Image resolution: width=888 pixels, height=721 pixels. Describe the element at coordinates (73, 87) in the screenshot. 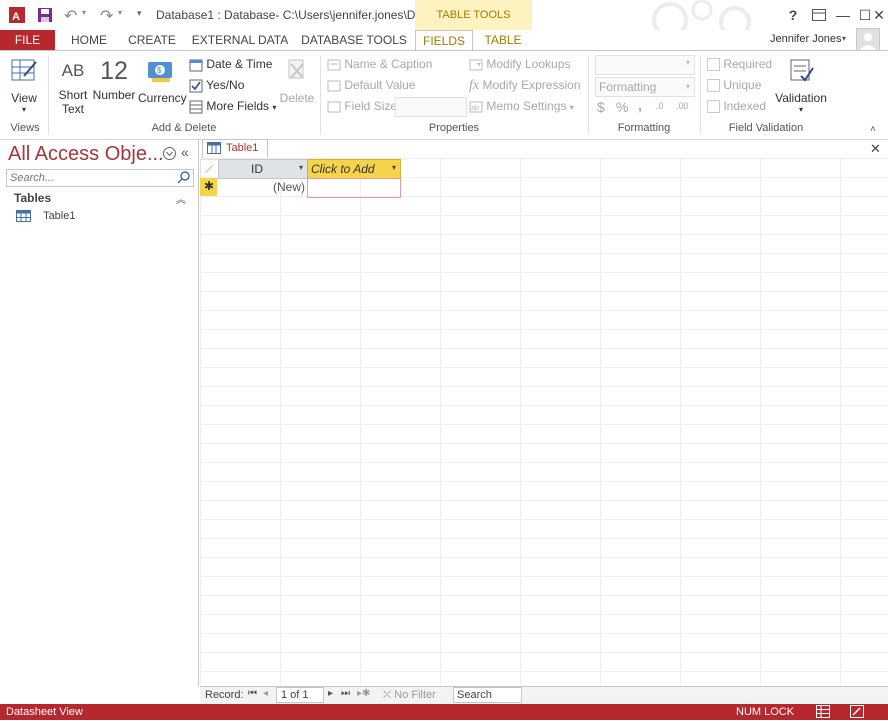

I see `short-text-button: AB Short Text` at that location.